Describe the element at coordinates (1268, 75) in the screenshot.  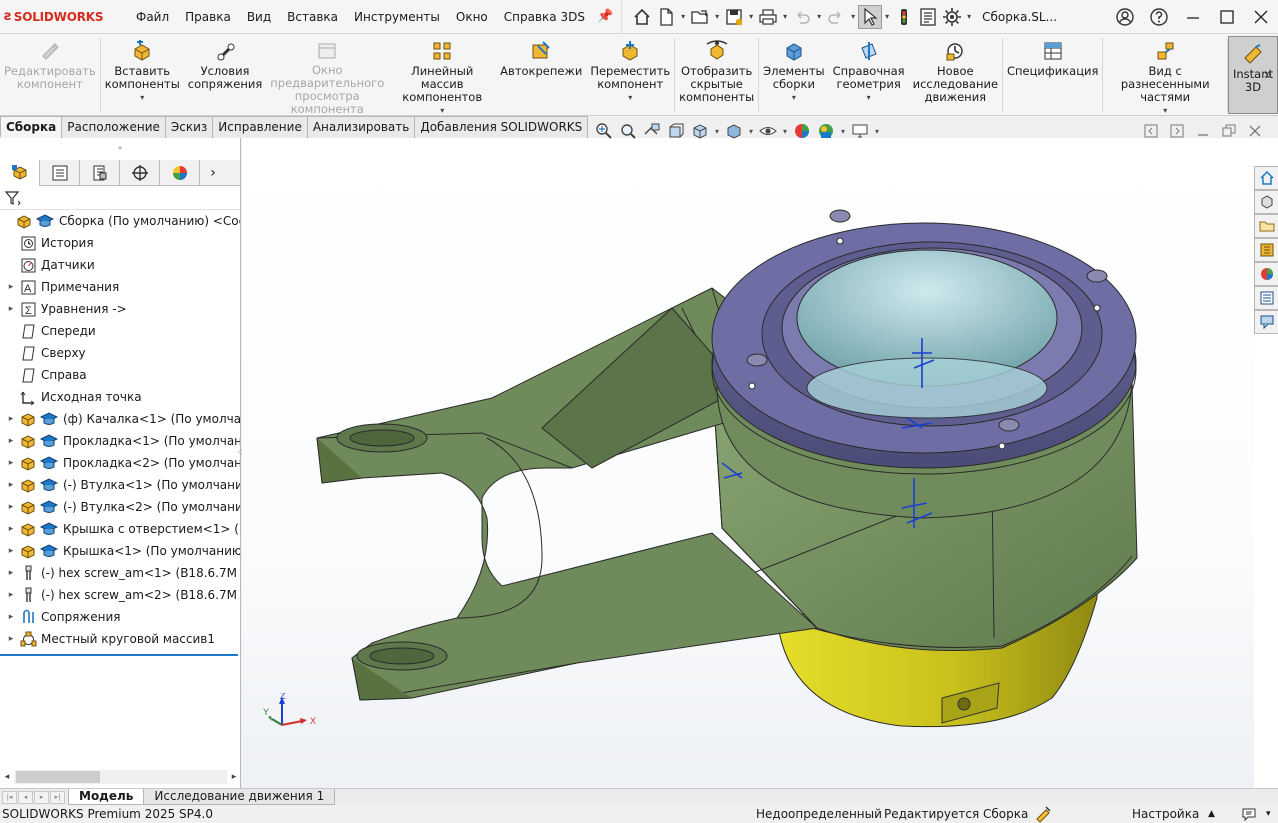
I see `command-manager-more-icon: »` at that location.